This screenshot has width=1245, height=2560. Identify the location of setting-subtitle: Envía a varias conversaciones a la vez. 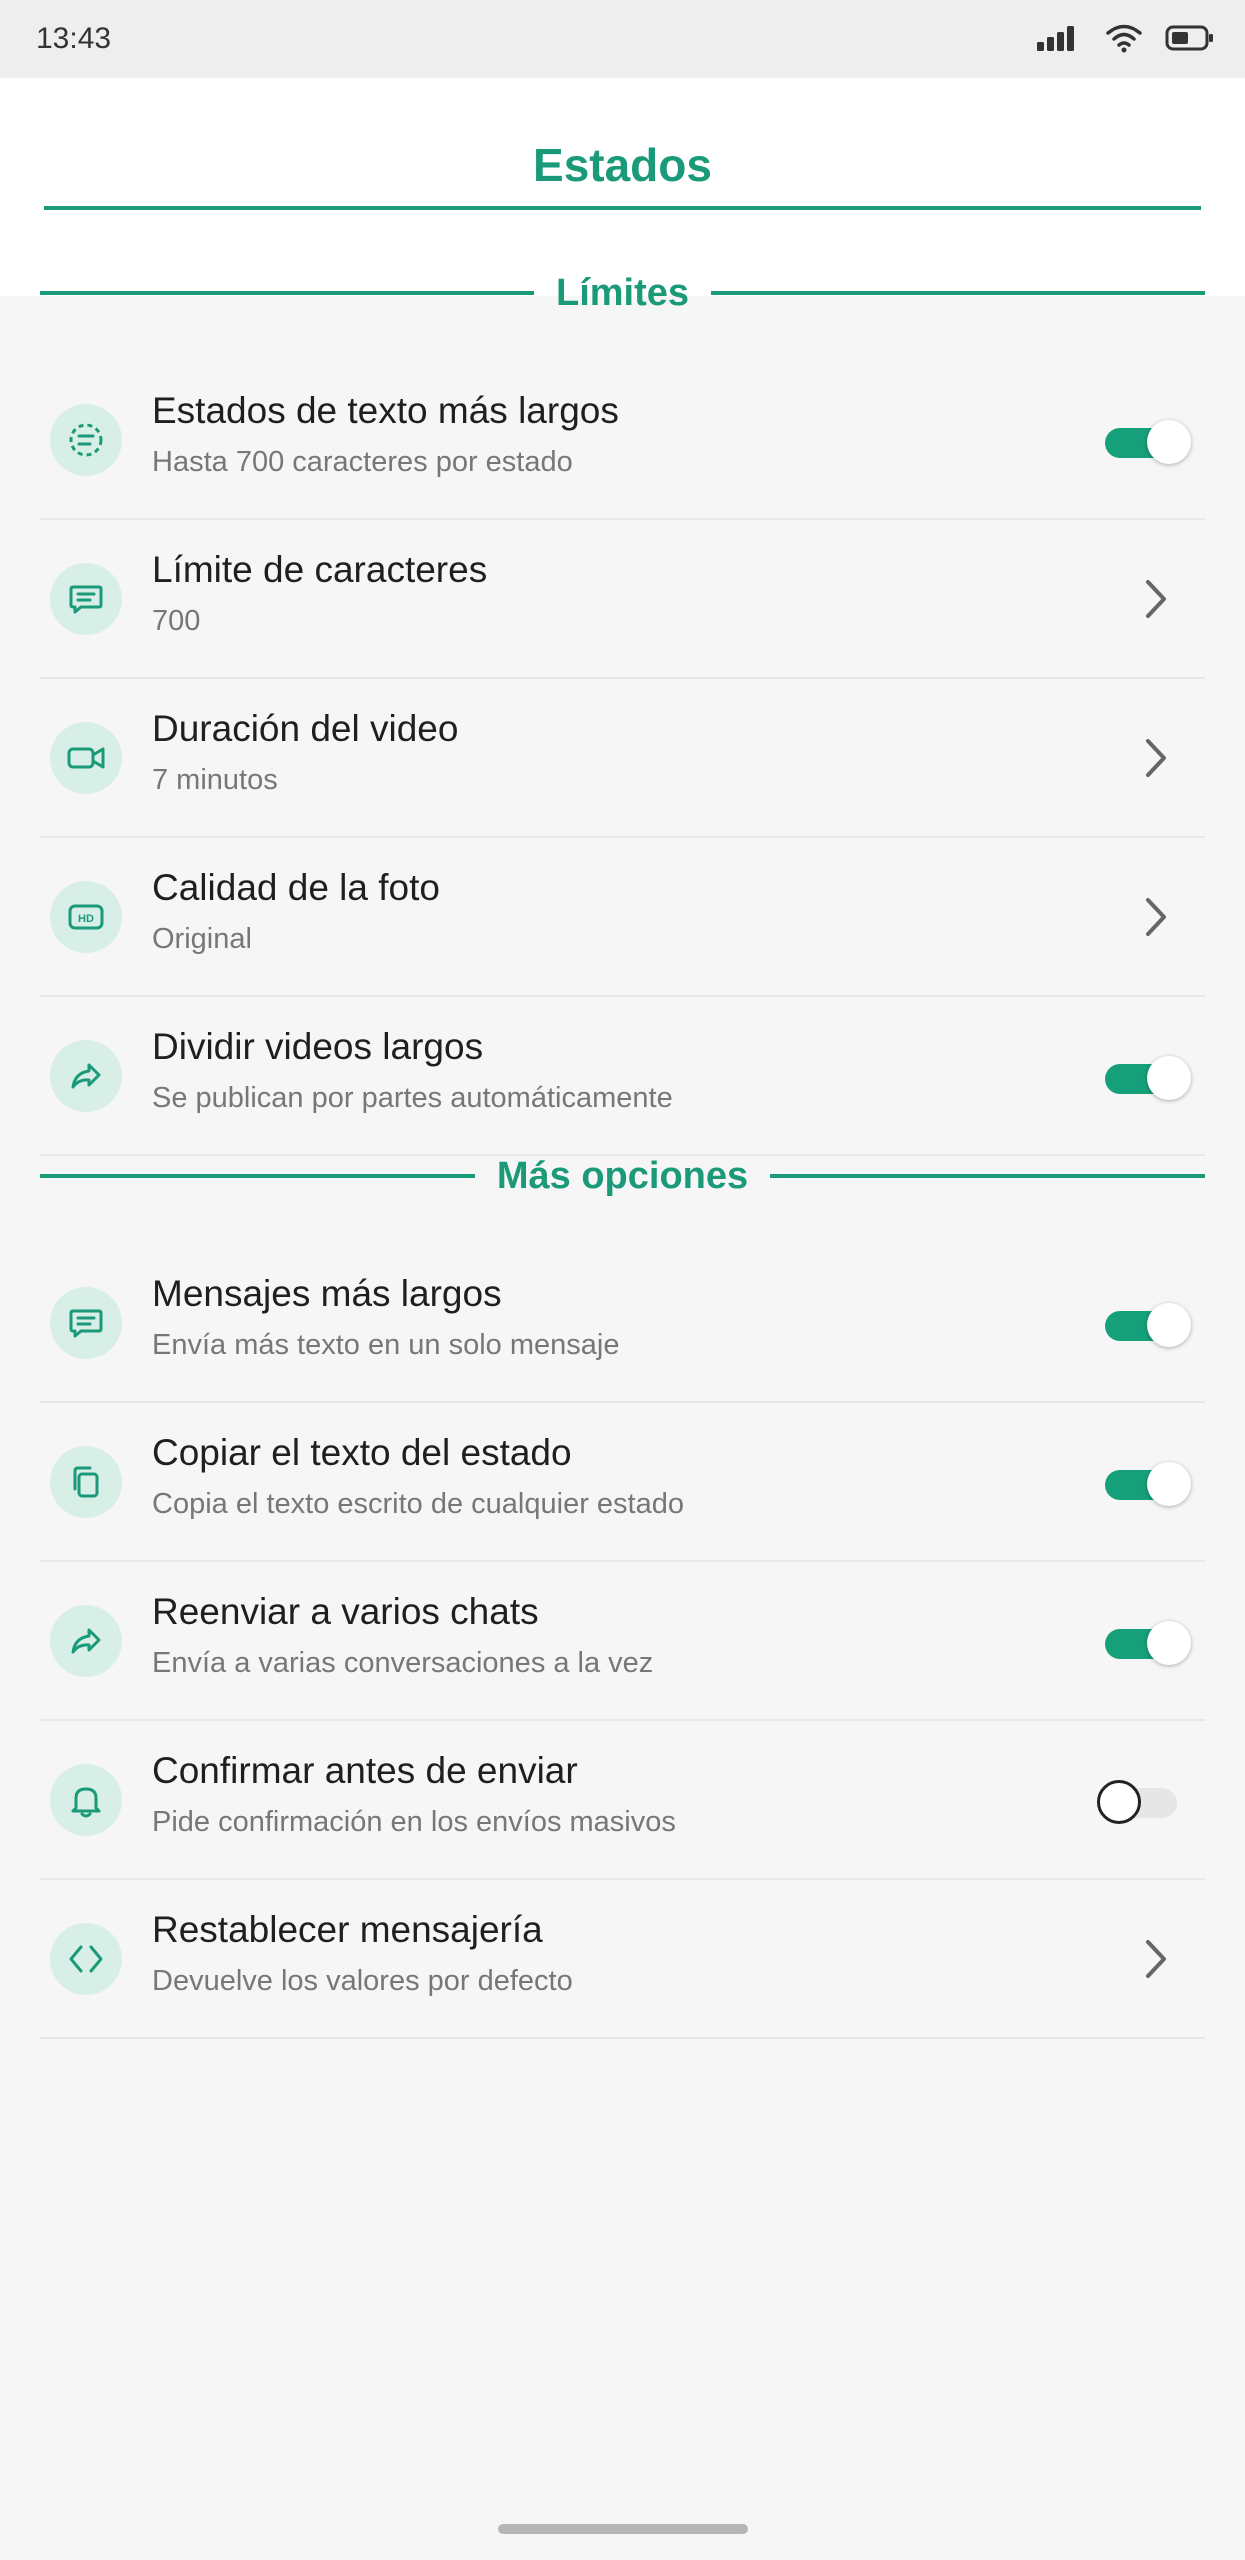
(403, 1663).